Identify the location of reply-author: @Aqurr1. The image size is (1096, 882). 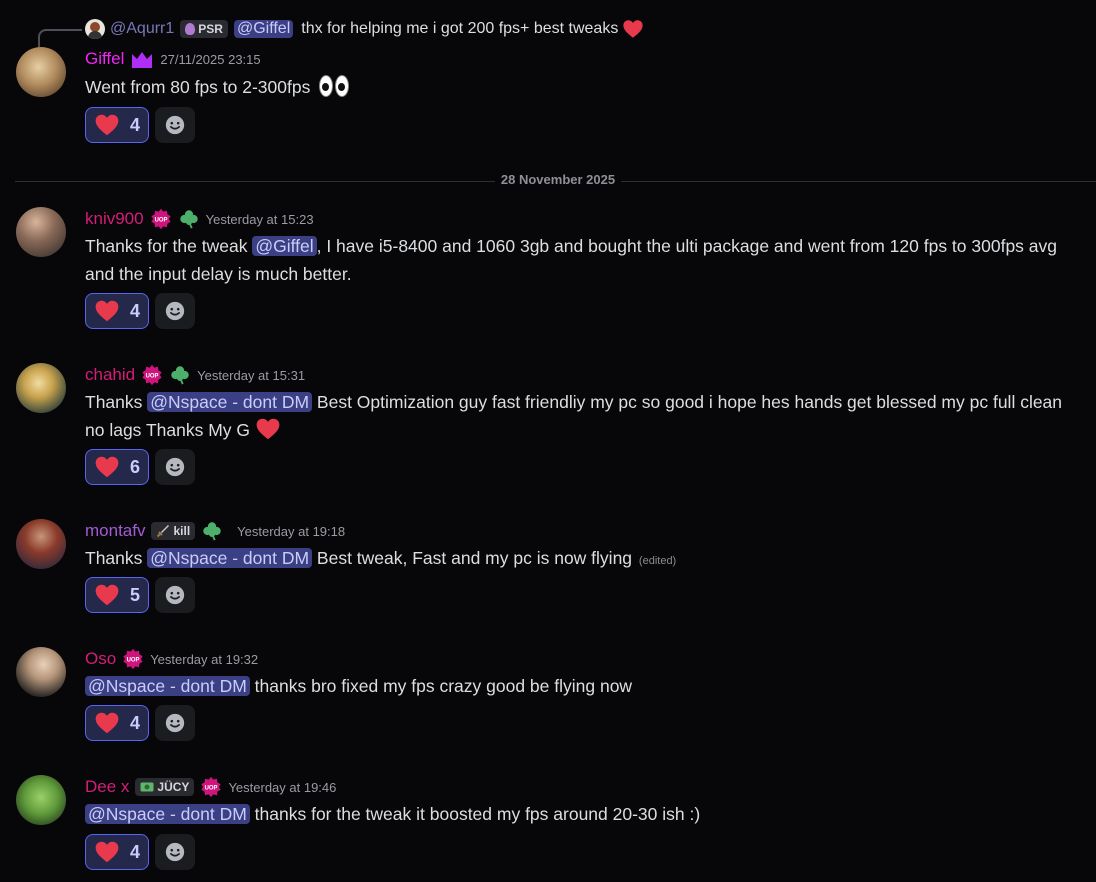
(142, 29).